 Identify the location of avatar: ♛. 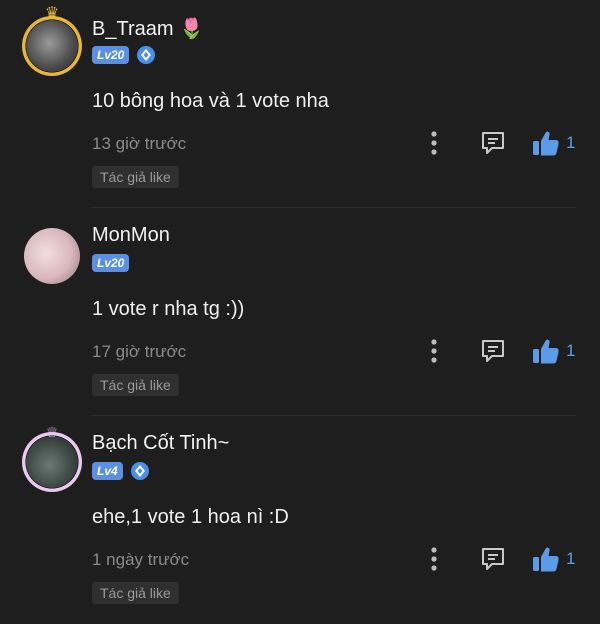
(52, 41).